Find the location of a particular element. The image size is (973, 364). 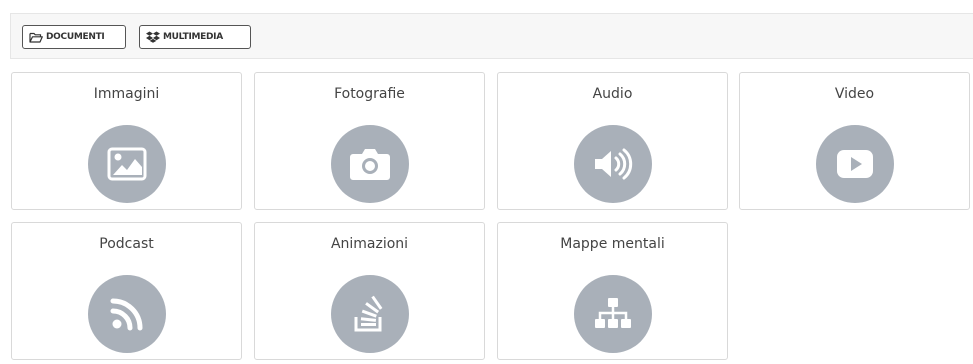

category-title: Immagini is located at coordinates (126, 94).